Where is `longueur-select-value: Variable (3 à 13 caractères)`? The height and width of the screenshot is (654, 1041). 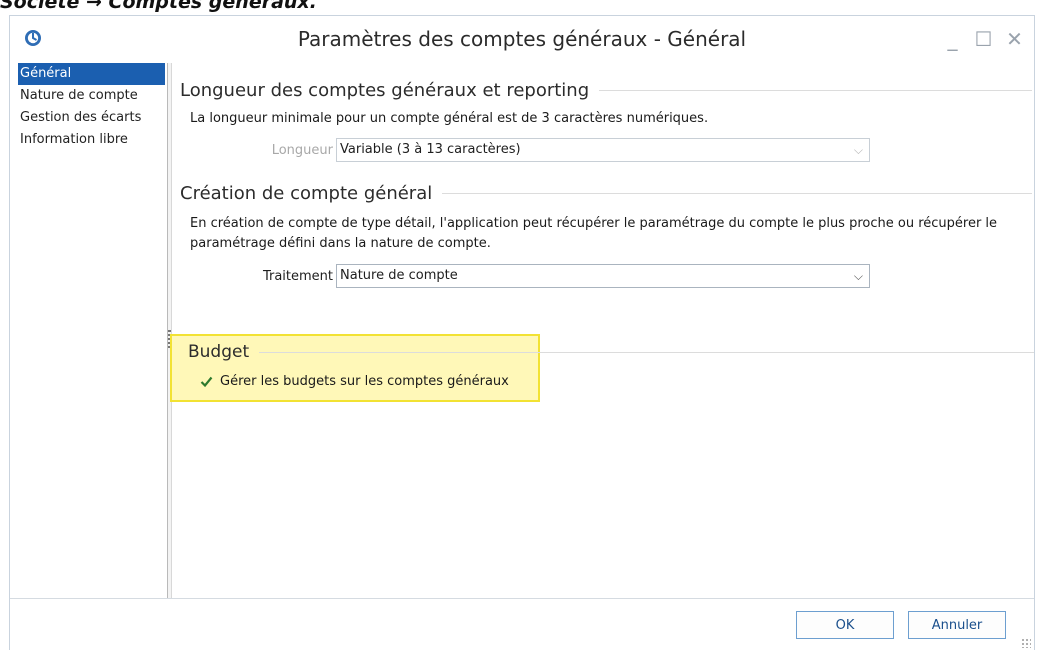
longueur-select-value: Variable (3 à 13 caractères) is located at coordinates (430, 149).